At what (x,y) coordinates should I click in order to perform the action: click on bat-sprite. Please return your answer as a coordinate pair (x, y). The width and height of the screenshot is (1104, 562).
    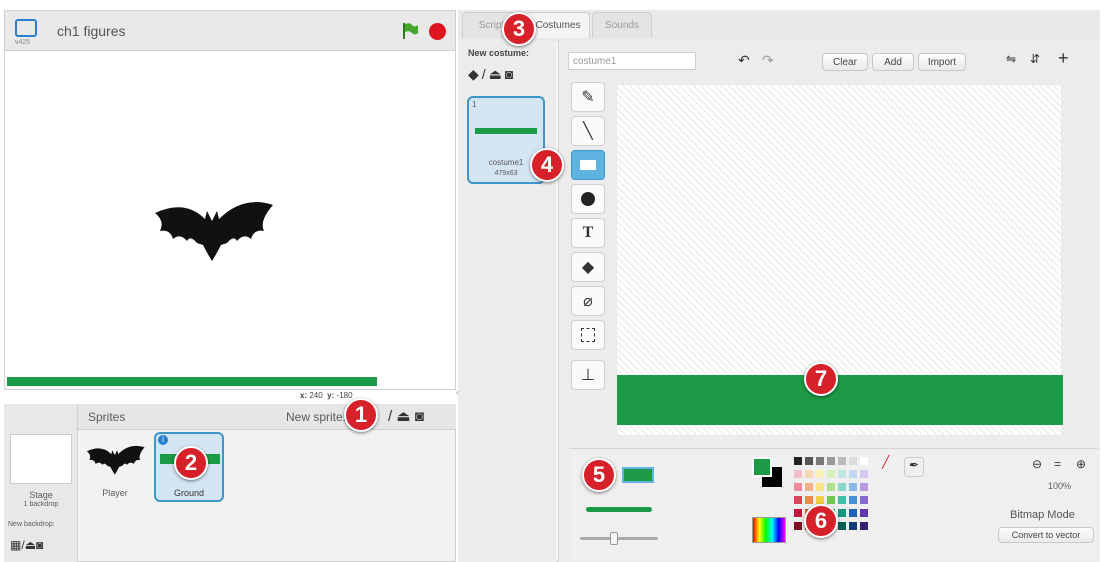
    Looking at the image, I should click on (212, 231).